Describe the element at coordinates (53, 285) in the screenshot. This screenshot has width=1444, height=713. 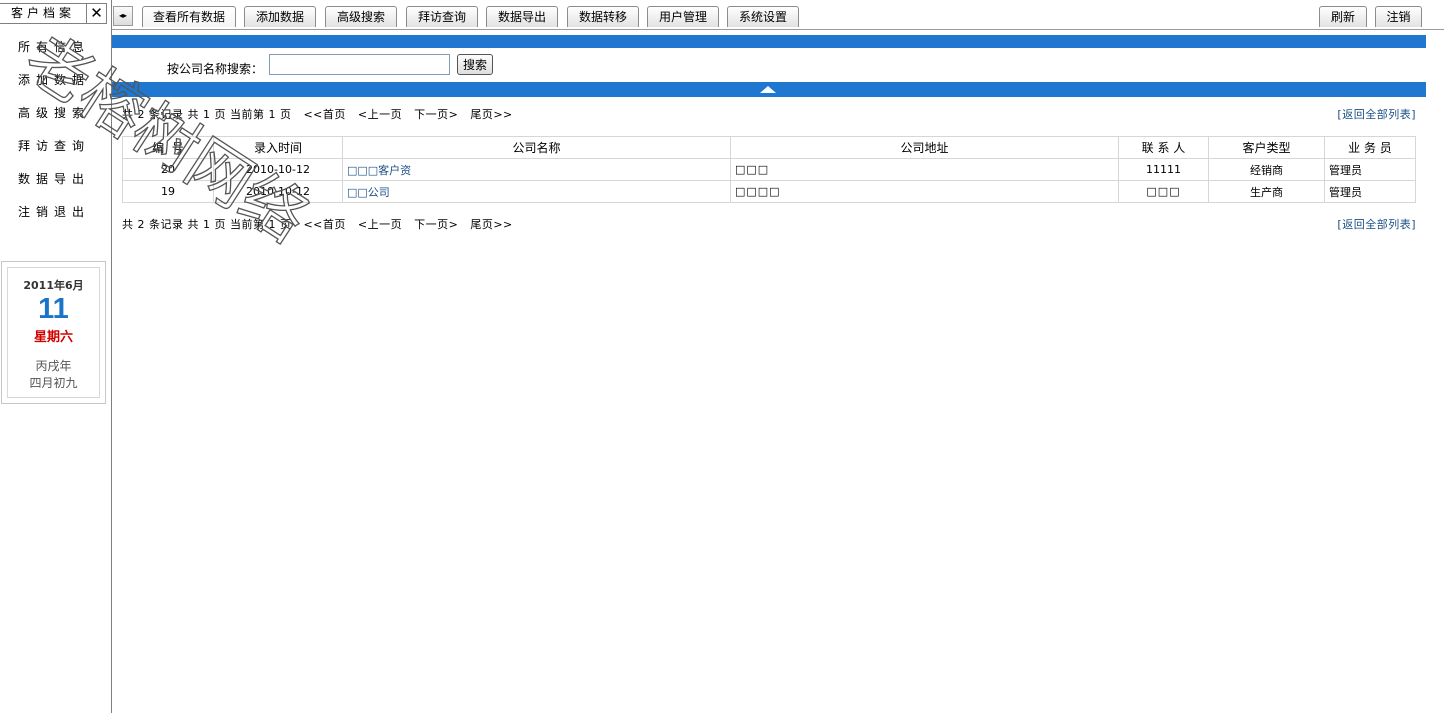
I see `calendar-year-month: 2011年6月` at that location.